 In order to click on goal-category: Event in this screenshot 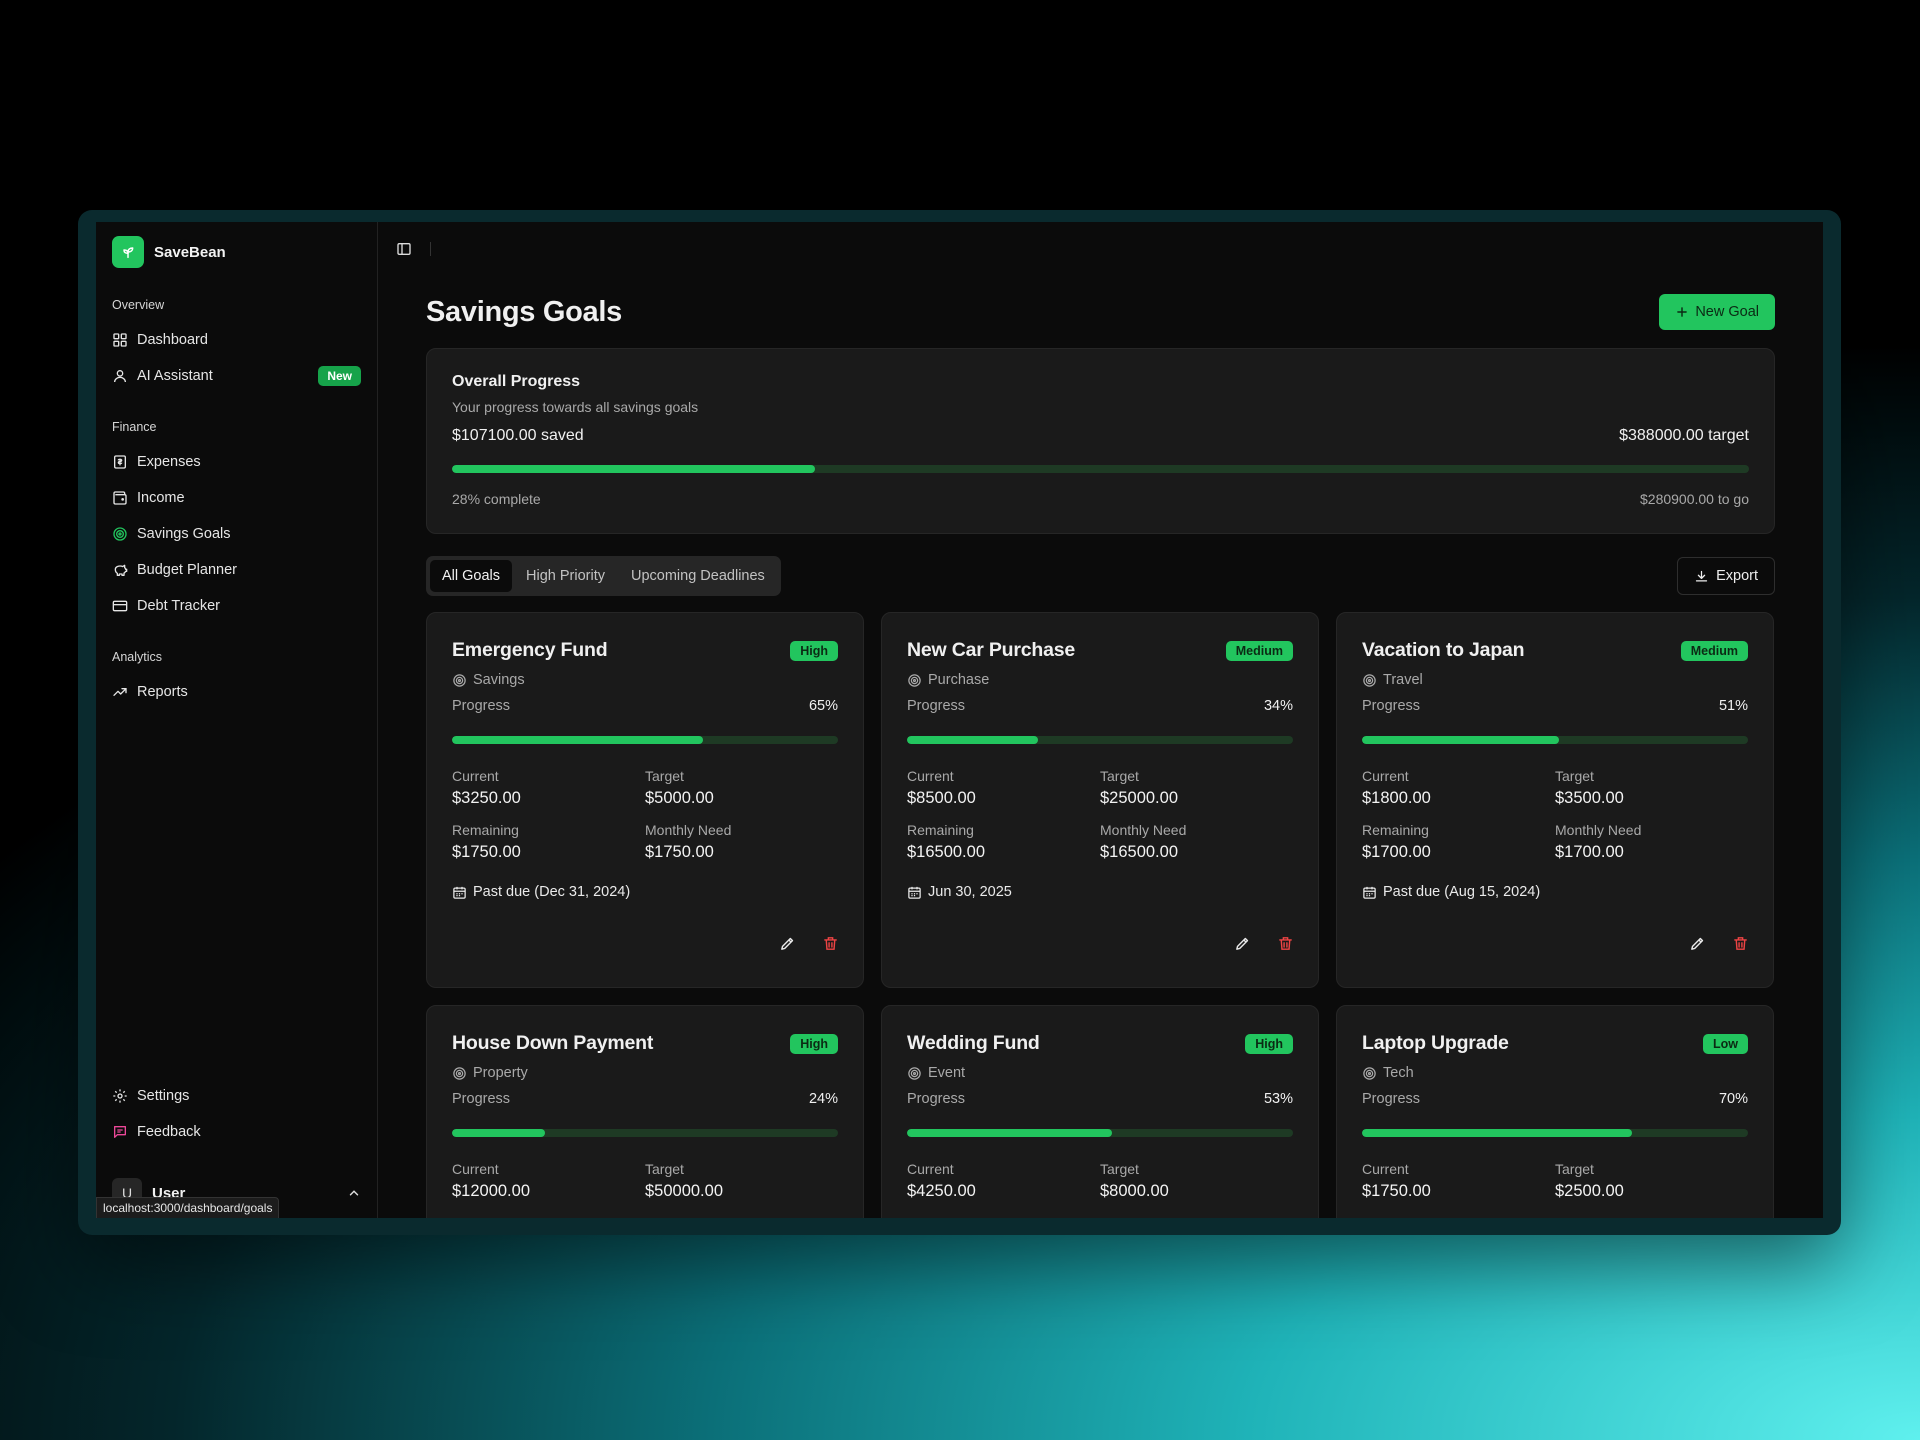, I will do `click(1100, 1073)`.